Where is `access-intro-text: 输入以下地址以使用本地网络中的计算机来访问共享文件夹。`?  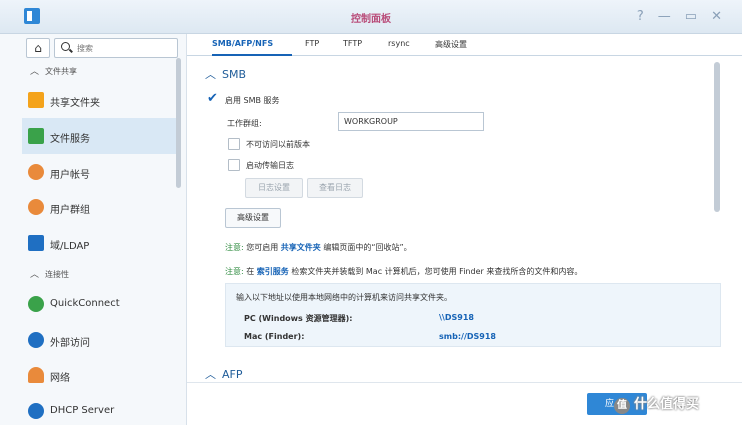
access-intro-text: 输入以下地址以使用本地网络中的计算机来访问共享文件夹。 is located at coordinates (344, 297).